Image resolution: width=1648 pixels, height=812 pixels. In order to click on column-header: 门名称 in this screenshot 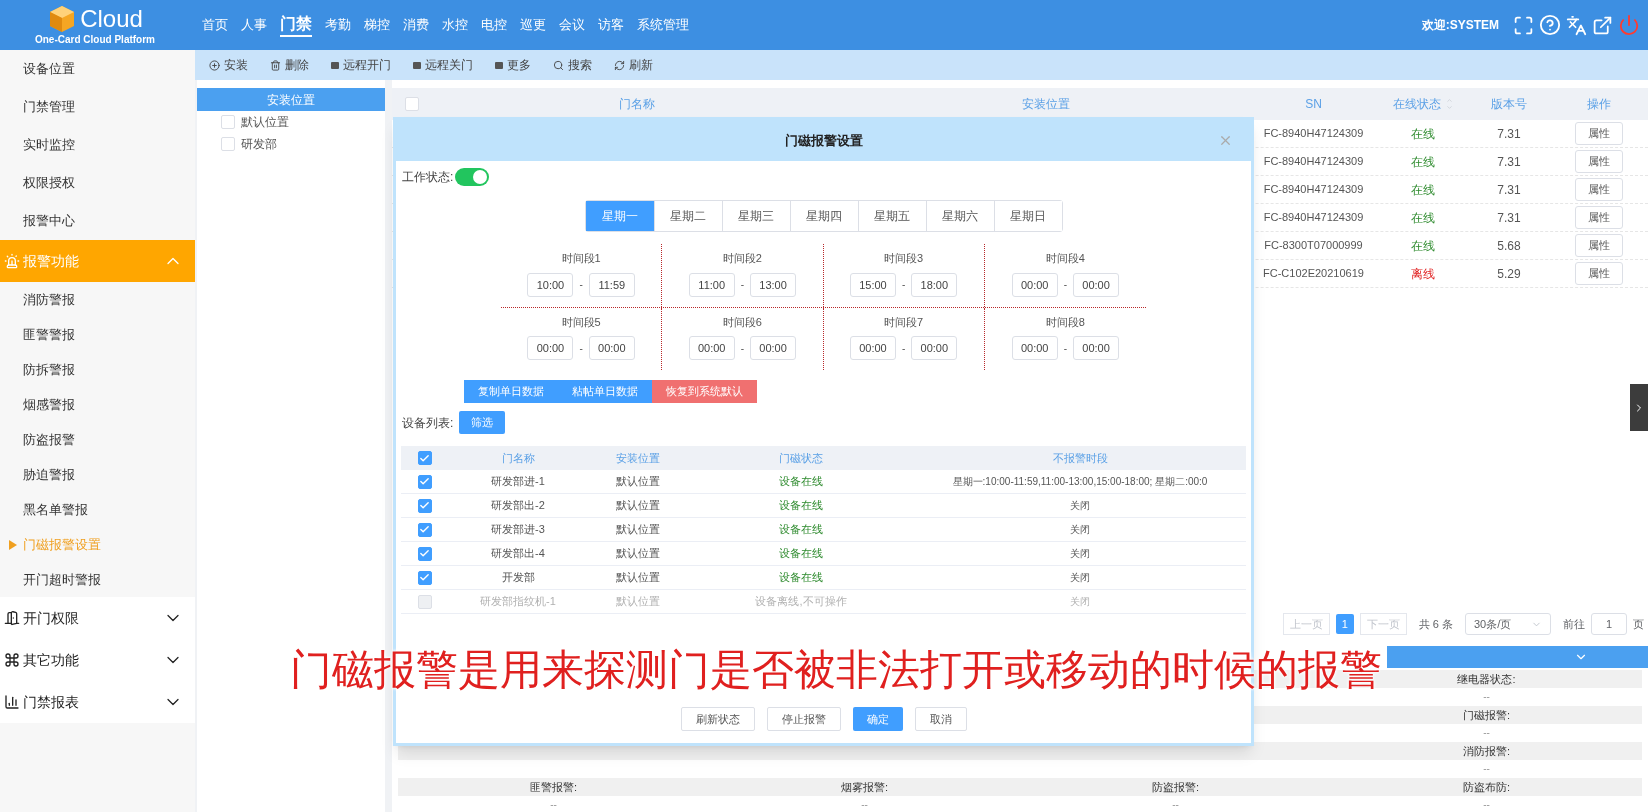, I will do `click(518, 458)`.